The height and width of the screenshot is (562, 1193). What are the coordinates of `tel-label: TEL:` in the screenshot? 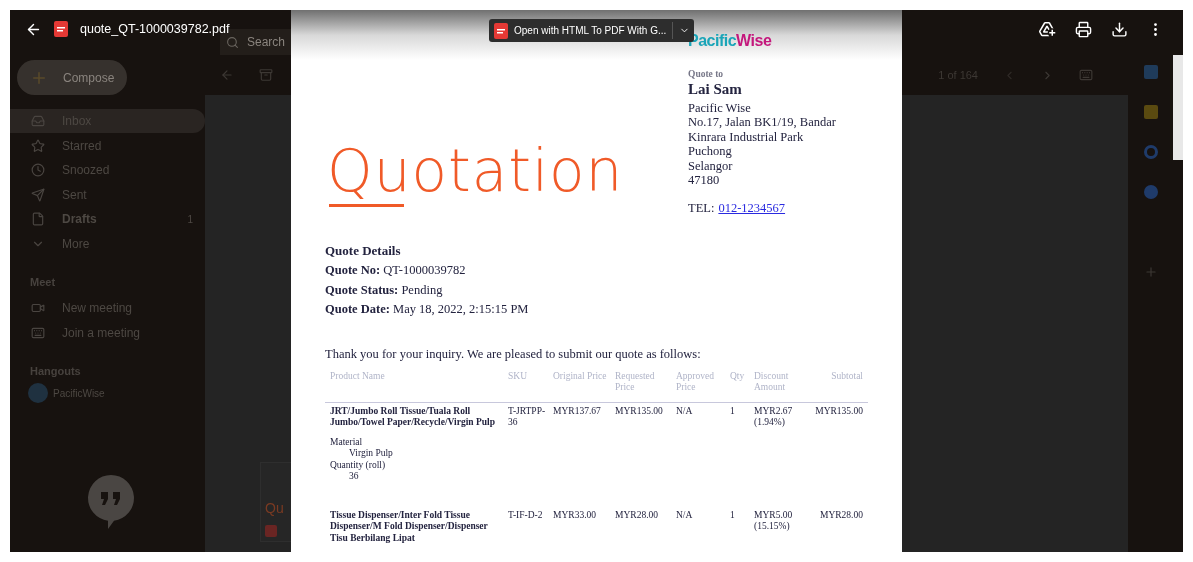 It's located at (701, 208).